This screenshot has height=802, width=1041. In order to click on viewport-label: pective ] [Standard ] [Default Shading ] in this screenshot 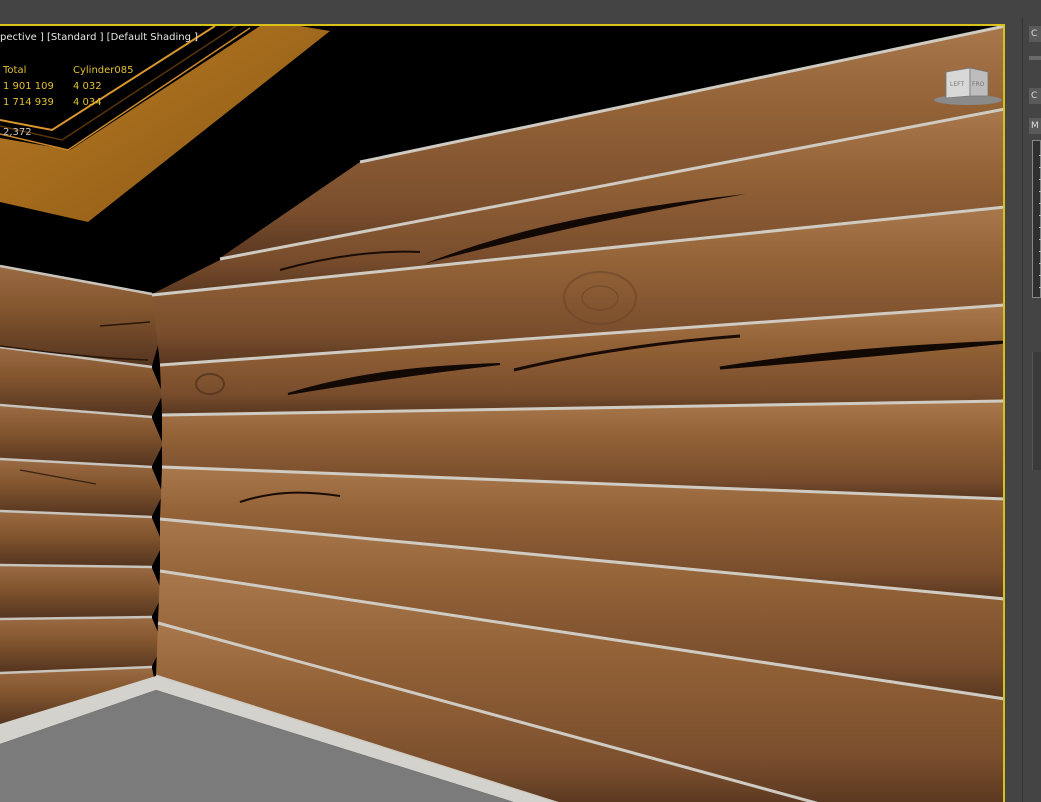, I will do `click(99, 37)`.